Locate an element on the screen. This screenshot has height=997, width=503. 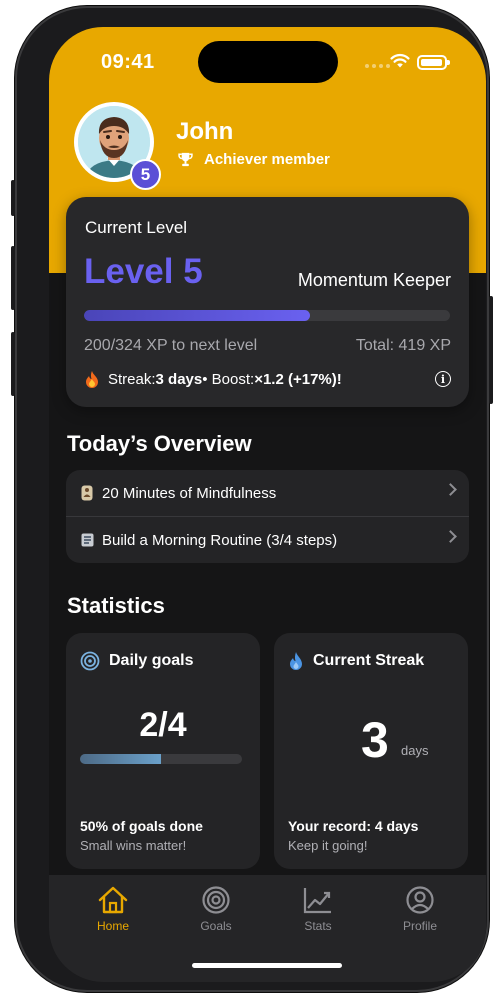
rank-name: Momentum Keeper is located at coordinates (374, 280).